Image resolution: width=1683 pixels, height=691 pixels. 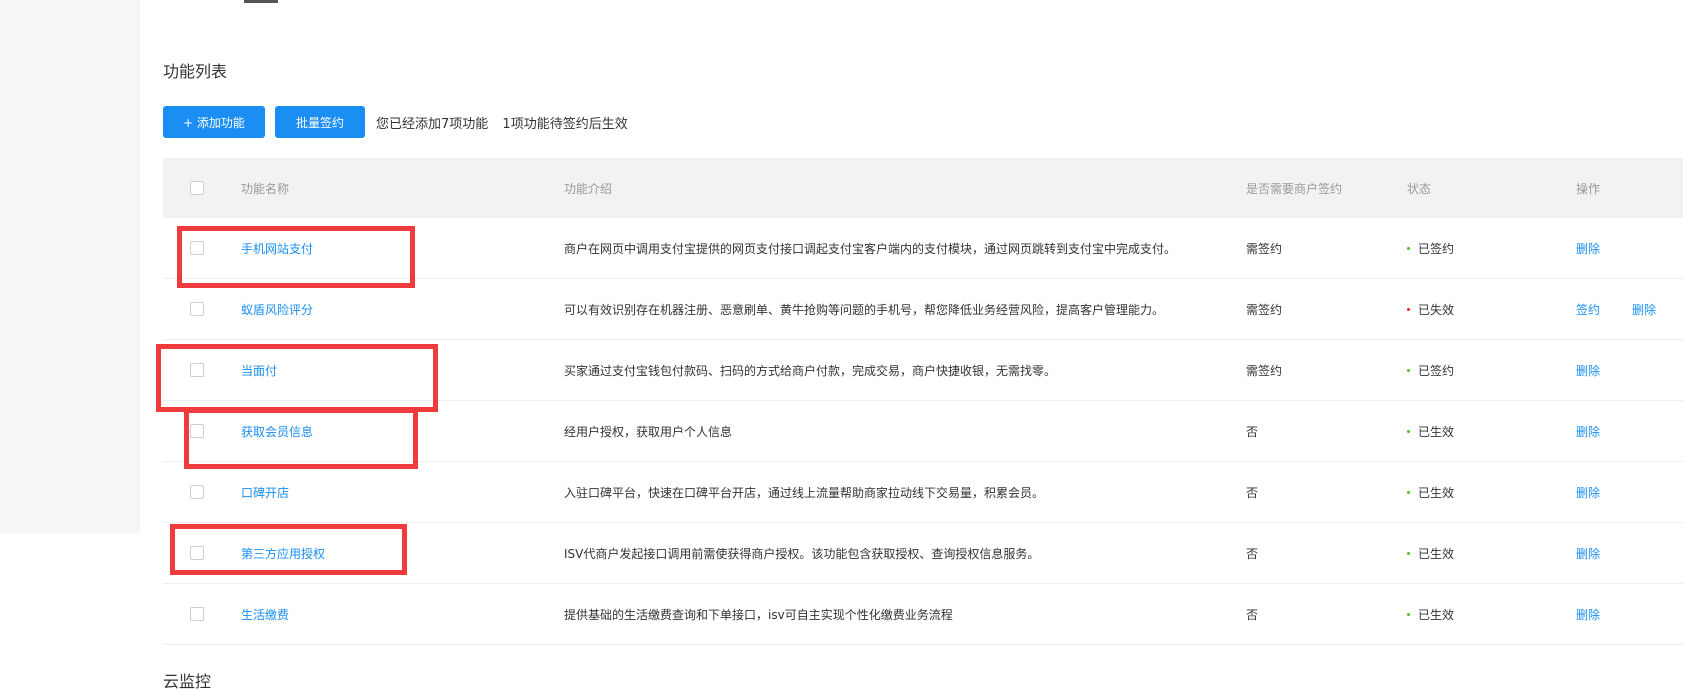 What do you see at coordinates (214, 122) in the screenshot?
I see `add-feature-button: + 添加功能` at bounding box center [214, 122].